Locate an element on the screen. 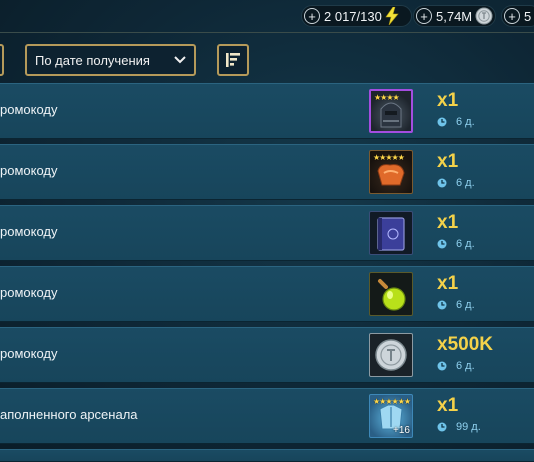  reward-row: ромокоду x500K 6 д. is located at coordinates (267, 355).